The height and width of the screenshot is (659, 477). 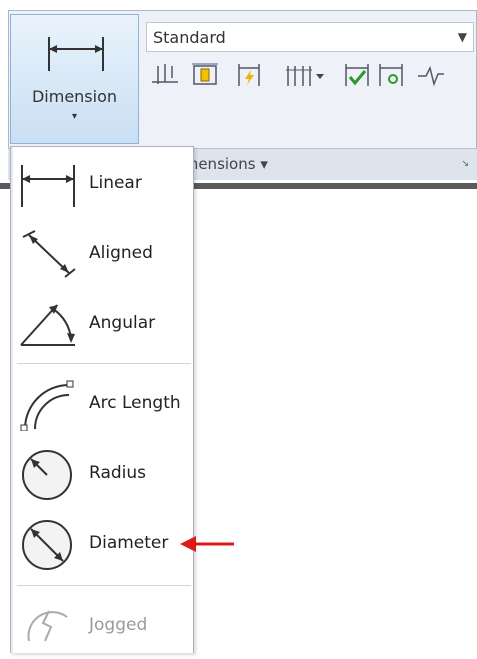 I want to click on menu-item-label: Aligned, so click(x=121, y=253).